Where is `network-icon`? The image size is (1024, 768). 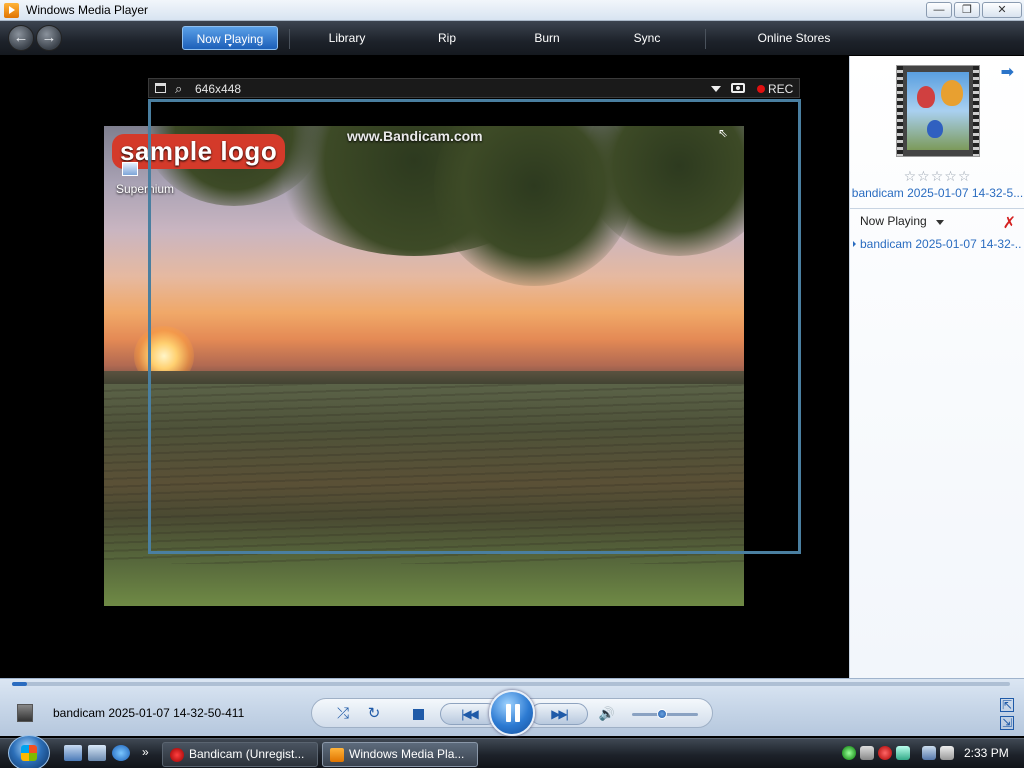 network-icon is located at coordinates (929, 753).